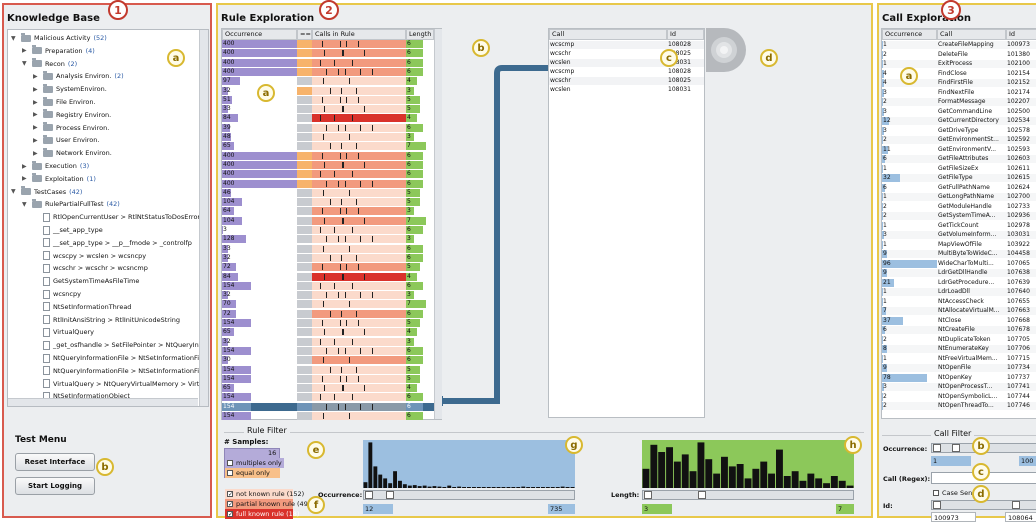 The width and height of the screenshot is (1036, 523). I want to click on rule-row: 46 5, so click(328, 192).